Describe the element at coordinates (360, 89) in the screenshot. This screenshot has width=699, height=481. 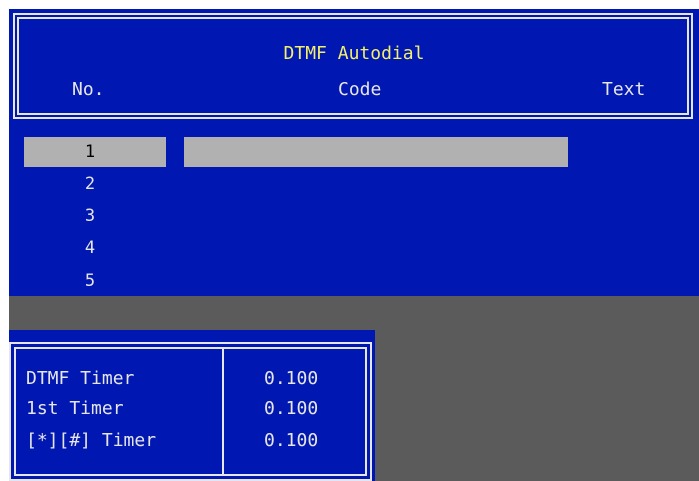
I see `column-header-code: Code` at that location.